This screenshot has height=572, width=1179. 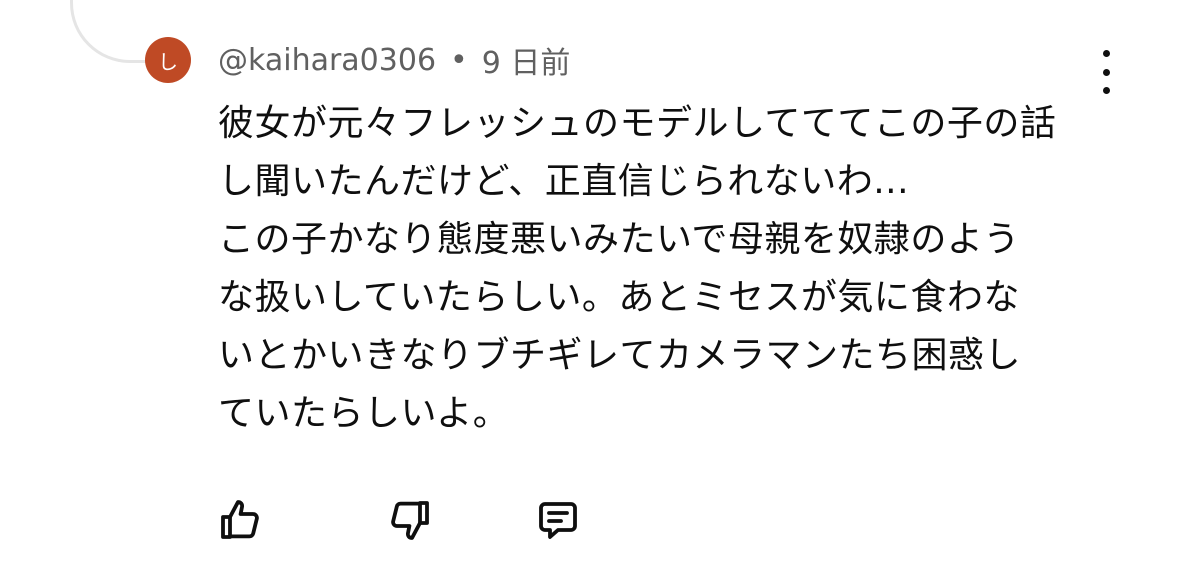 What do you see at coordinates (111, 31) in the screenshot?
I see `thread-connector-line` at bounding box center [111, 31].